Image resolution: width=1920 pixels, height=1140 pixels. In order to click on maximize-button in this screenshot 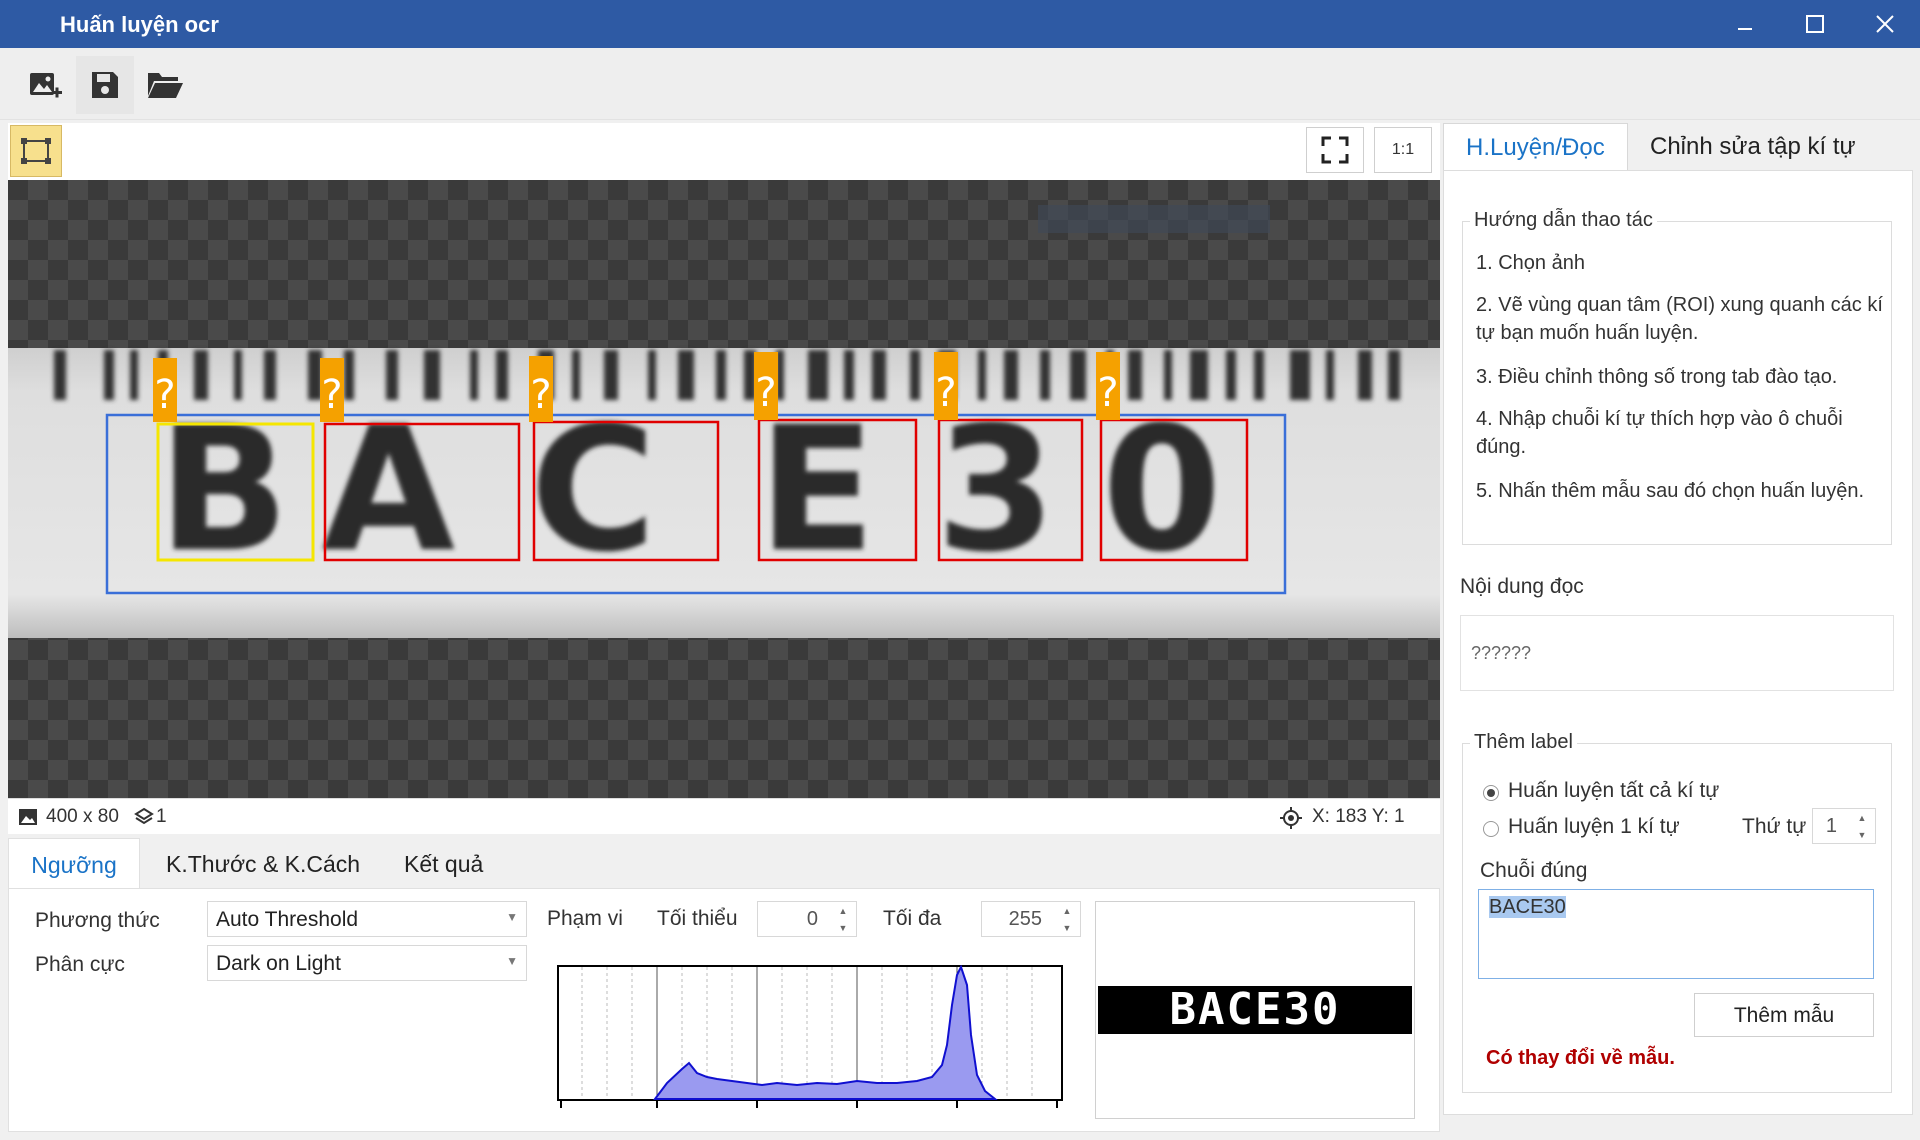, I will do `click(1815, 24)`.